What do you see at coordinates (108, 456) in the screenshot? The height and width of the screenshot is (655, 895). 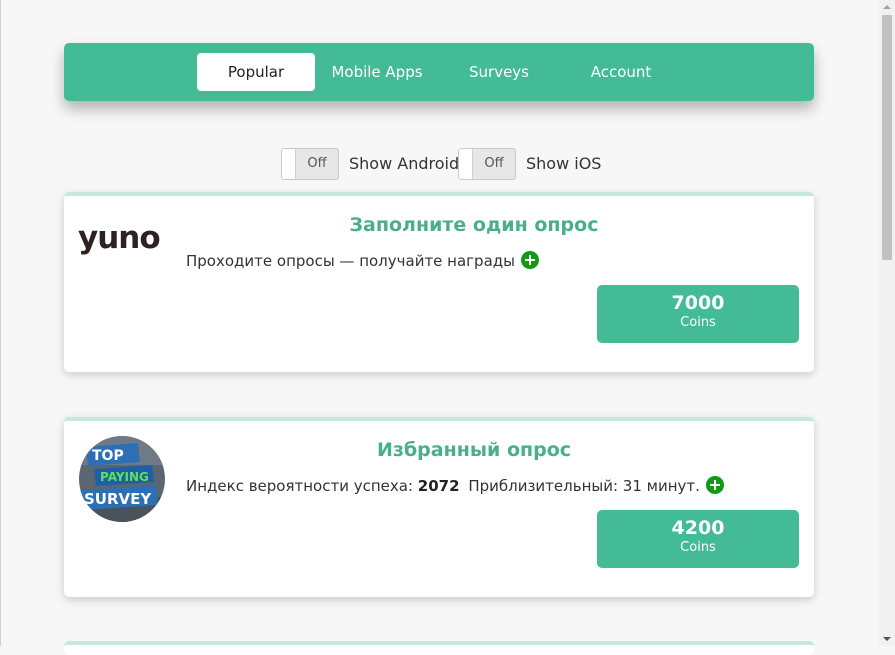 I see `logo-line-top: TOP` at bounding box center [108, 456].